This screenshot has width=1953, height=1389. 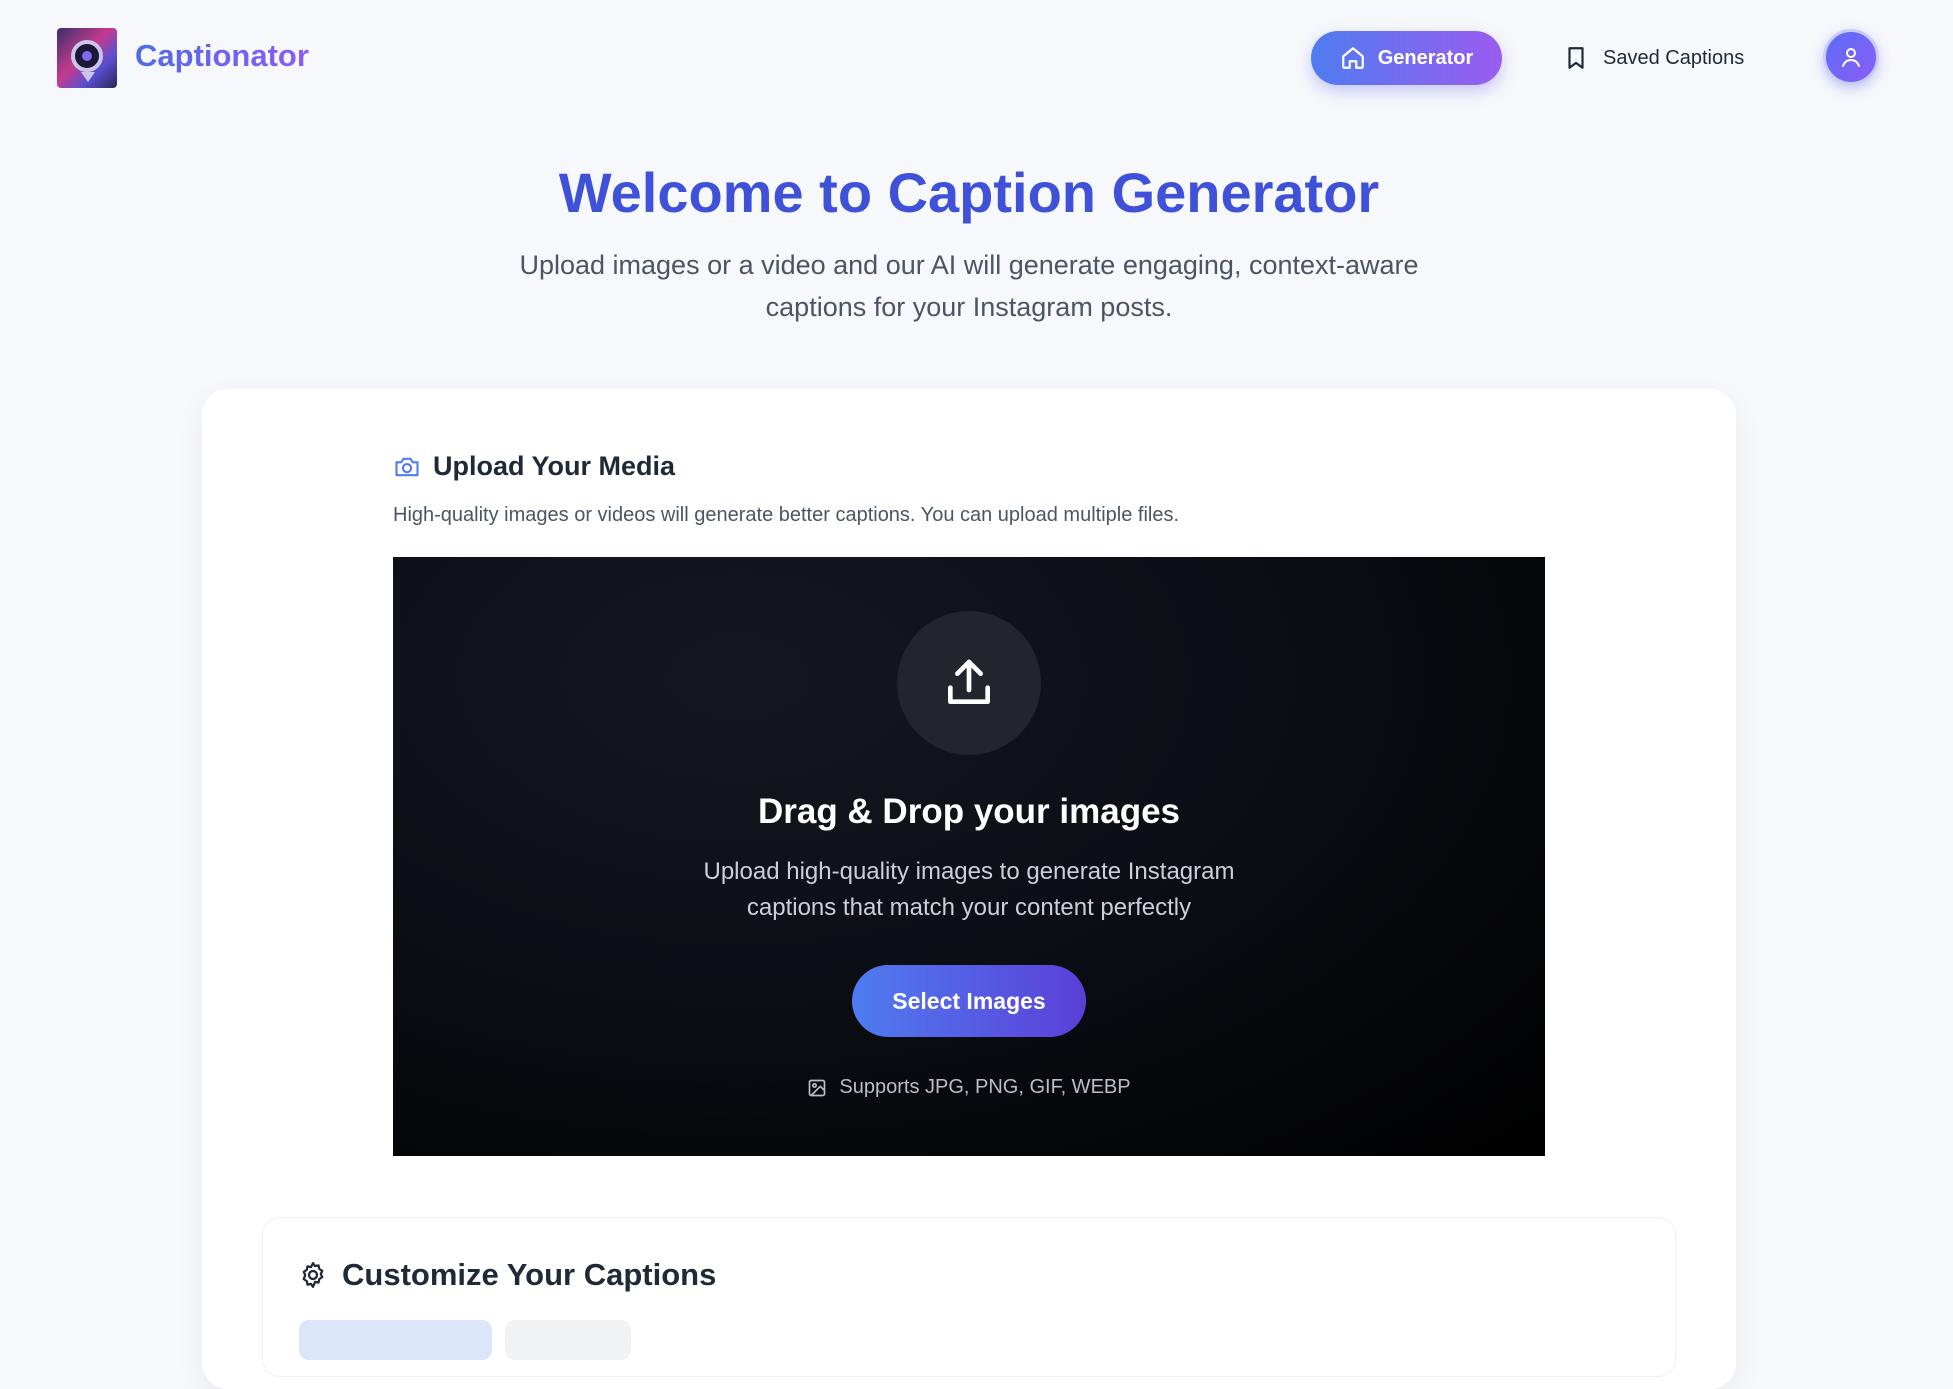 I want to click on customize-title: Customize Your Captions, so click(x=529, y=1274).